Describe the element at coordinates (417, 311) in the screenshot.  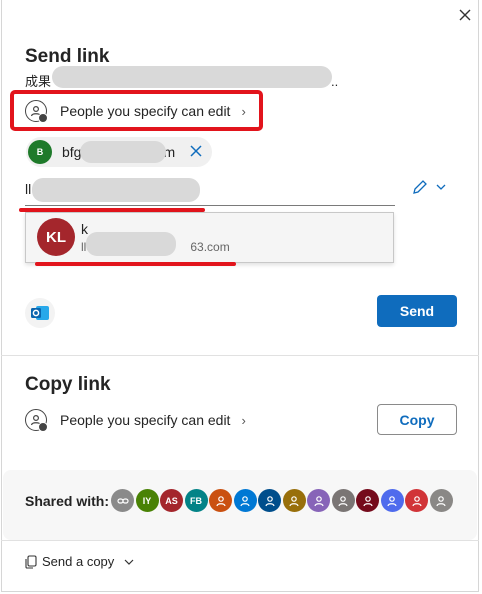
I see `send-button: Send` at that location.